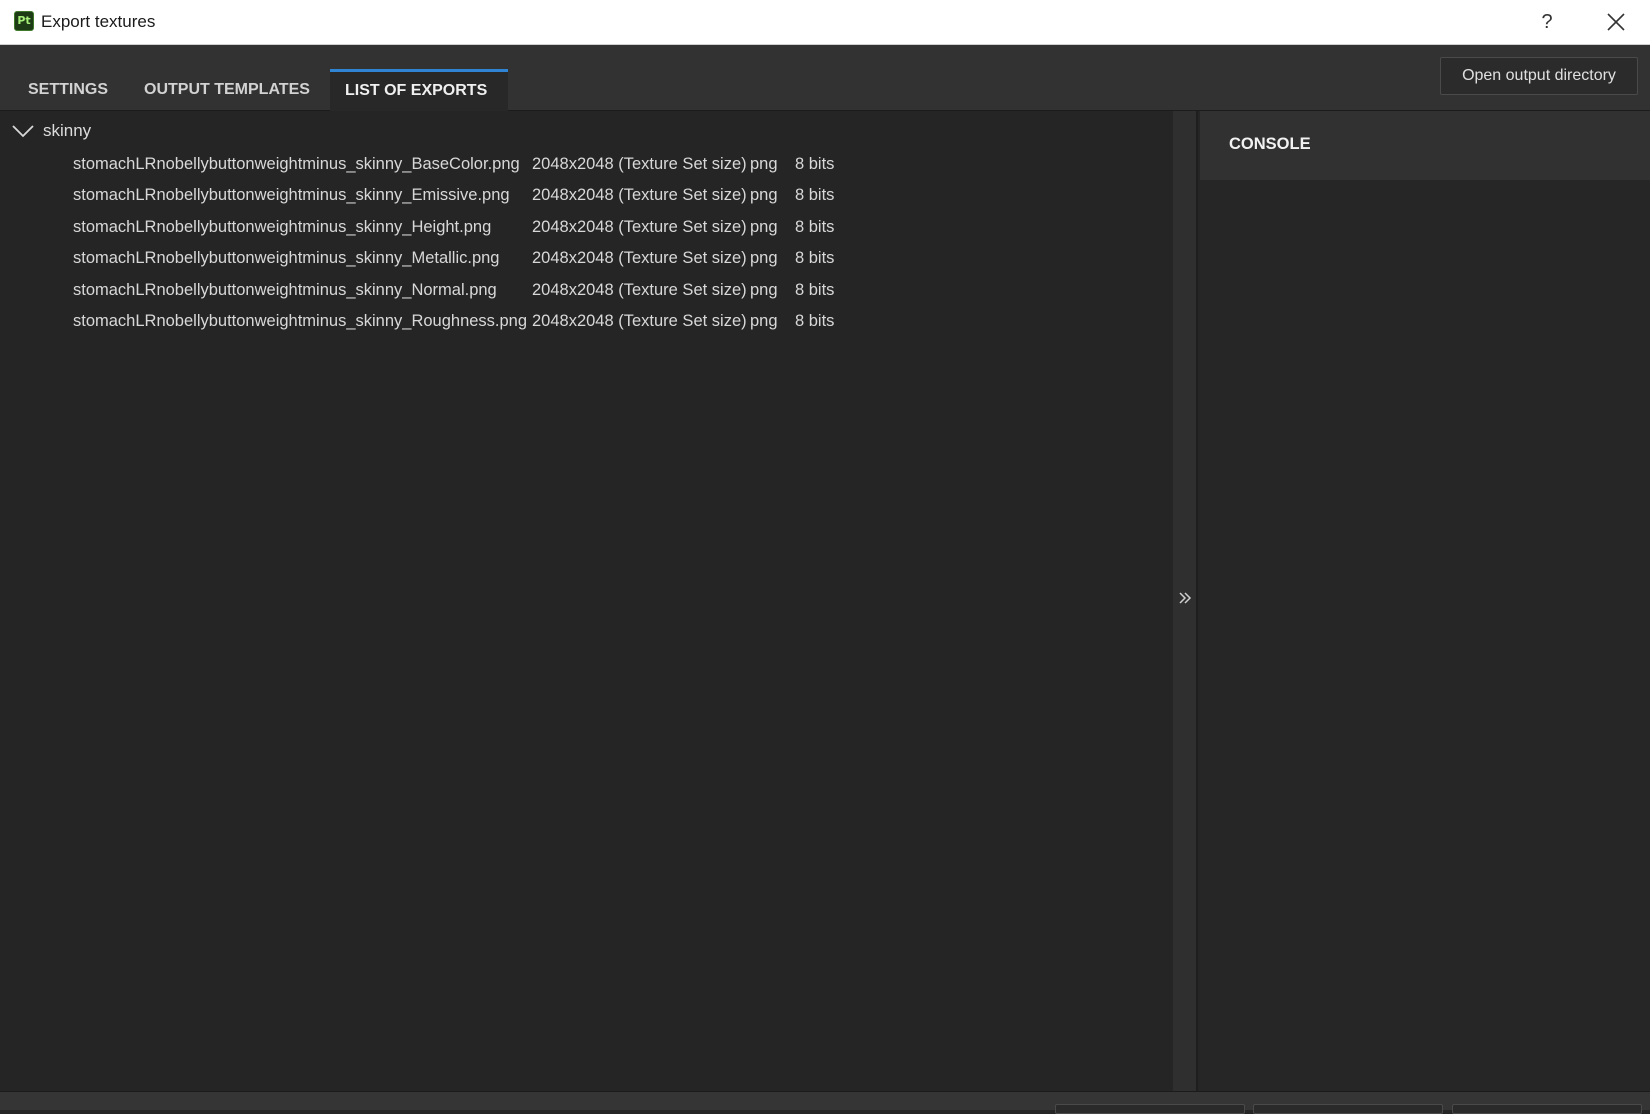 The image size is (1650, 1114). I want to click on help-icon: ?, so click(1547, 22).